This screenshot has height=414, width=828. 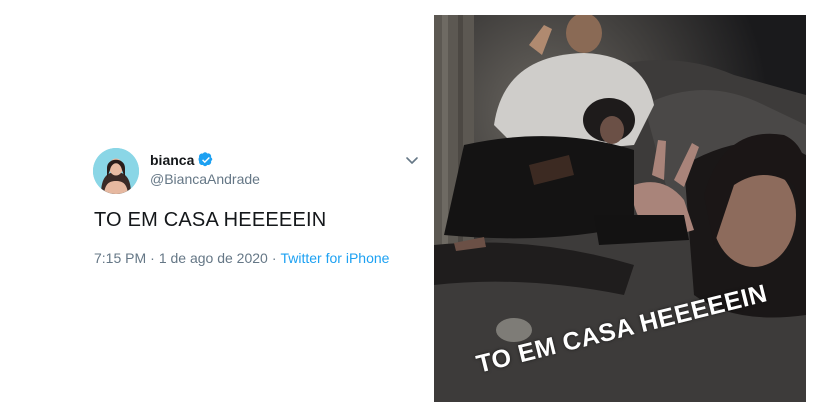 What do you see at coordinates (213, 258) in the screenshot?
I see `tweet-date: 1 de ago de 2020` at bounding box center [213, 258].